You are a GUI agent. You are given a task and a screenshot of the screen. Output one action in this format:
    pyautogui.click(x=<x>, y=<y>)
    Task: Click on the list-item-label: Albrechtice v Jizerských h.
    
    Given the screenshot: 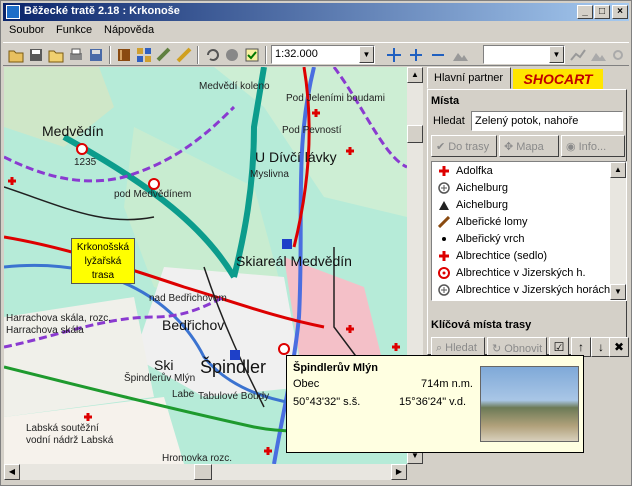 What is the action you would take?
    pyautogui.click(x=521, y=273)
    